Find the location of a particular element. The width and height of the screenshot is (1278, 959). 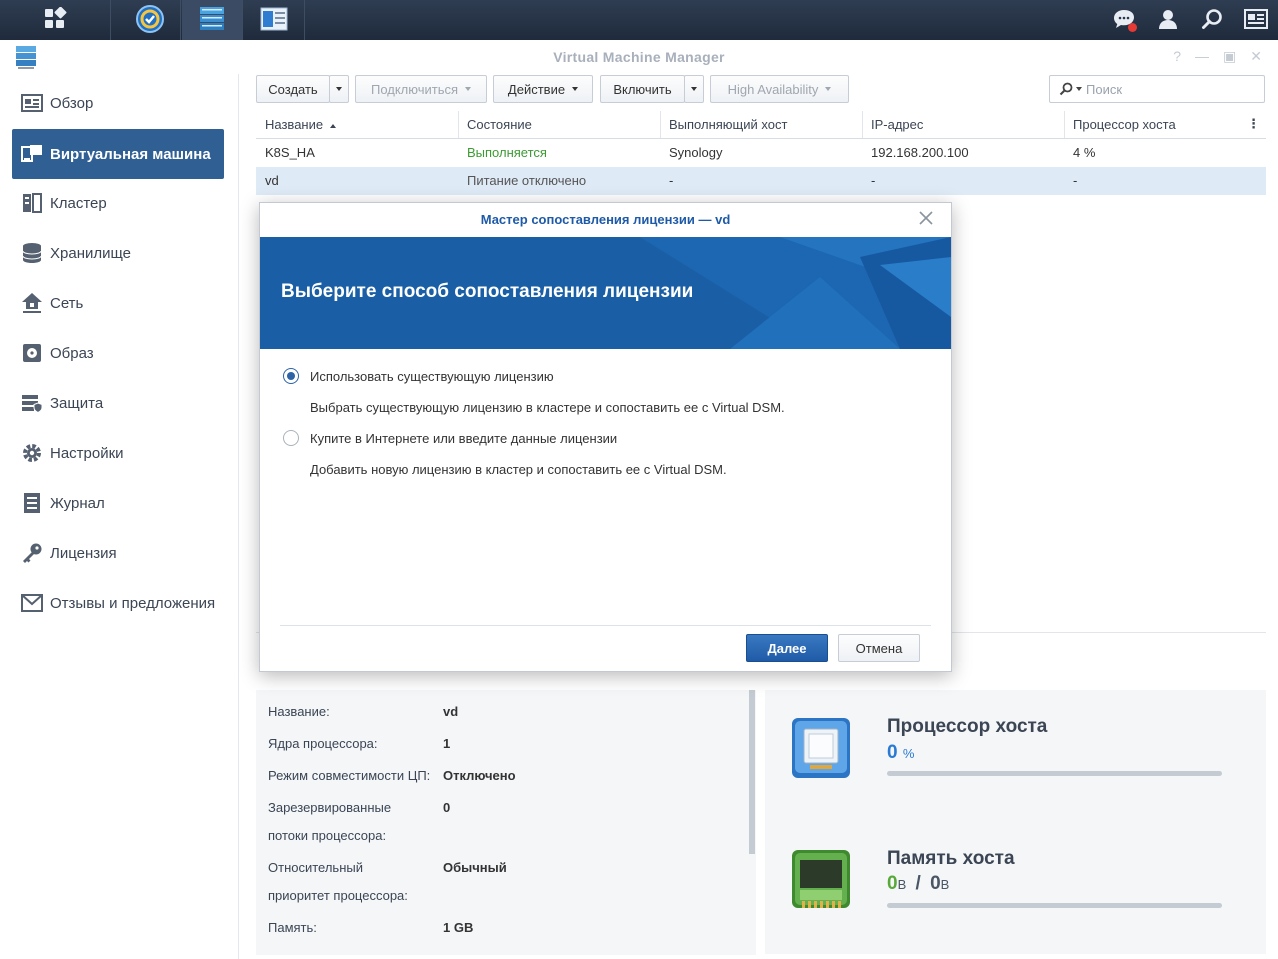

memory-usage-bar is located at coordinates (1054, 905).